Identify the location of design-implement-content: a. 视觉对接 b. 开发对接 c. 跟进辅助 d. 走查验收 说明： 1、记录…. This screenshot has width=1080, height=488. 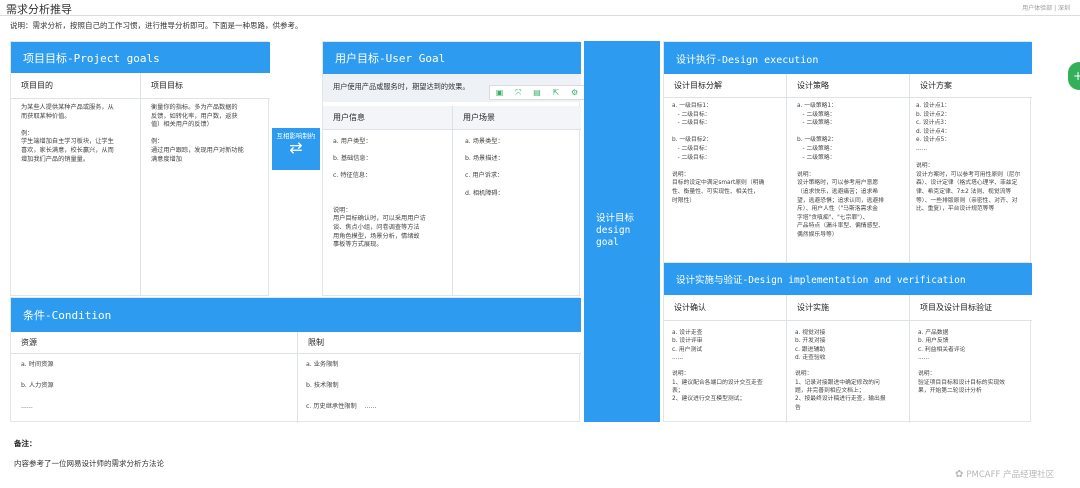
(847, 372).